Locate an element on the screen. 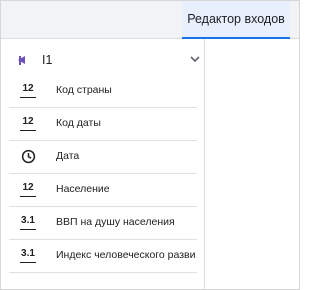  field-item: 12 Код даты is located at coordinates (103, 124).